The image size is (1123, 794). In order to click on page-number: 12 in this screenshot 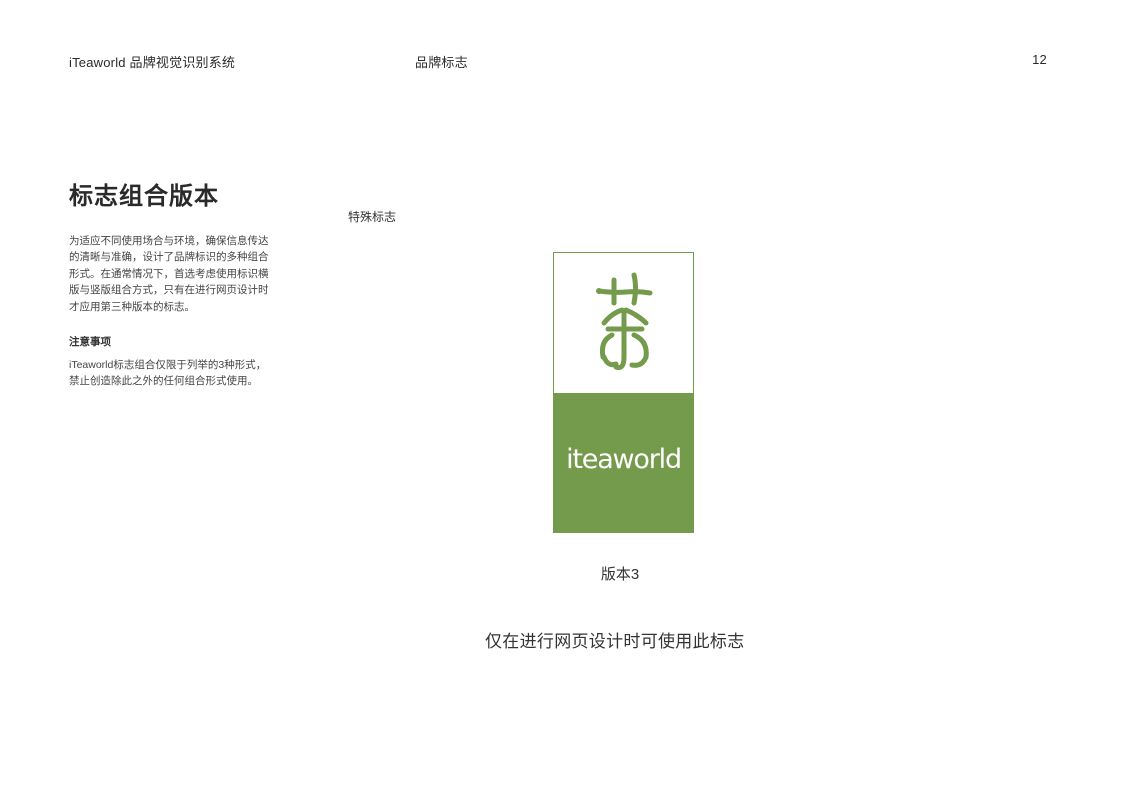, I will do `click(1039, 59)`.